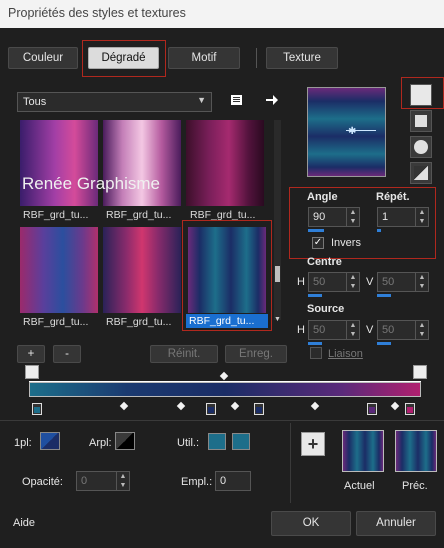  What do you see at coordinates (103, 481) in the screenshot?
I see `opacity-input: 0 ▲ ▼` at bounding box center [103, 481].